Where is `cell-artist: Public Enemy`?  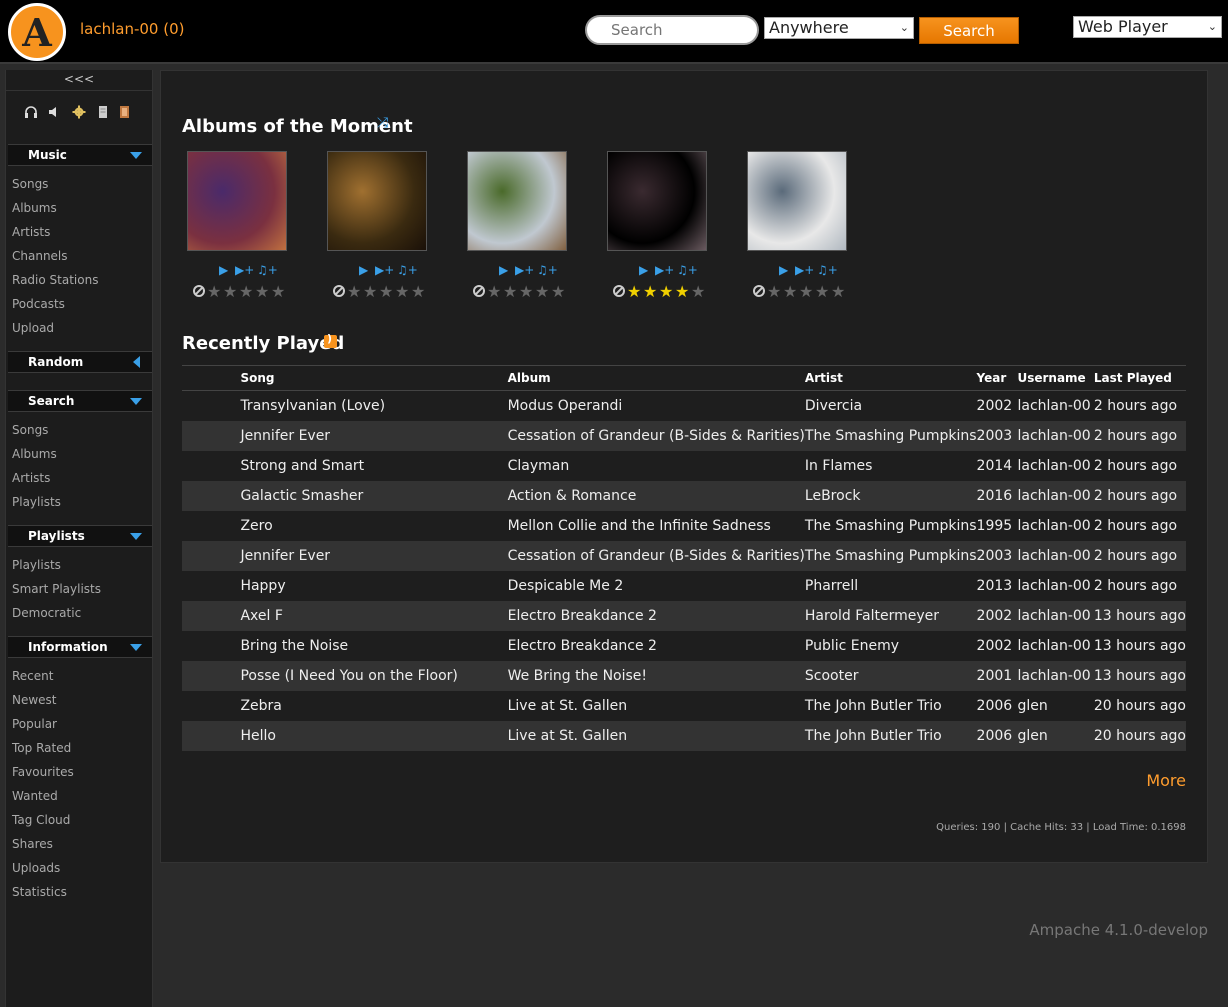 cell-artist: Public Enemy is located at coordinates (890, 645).